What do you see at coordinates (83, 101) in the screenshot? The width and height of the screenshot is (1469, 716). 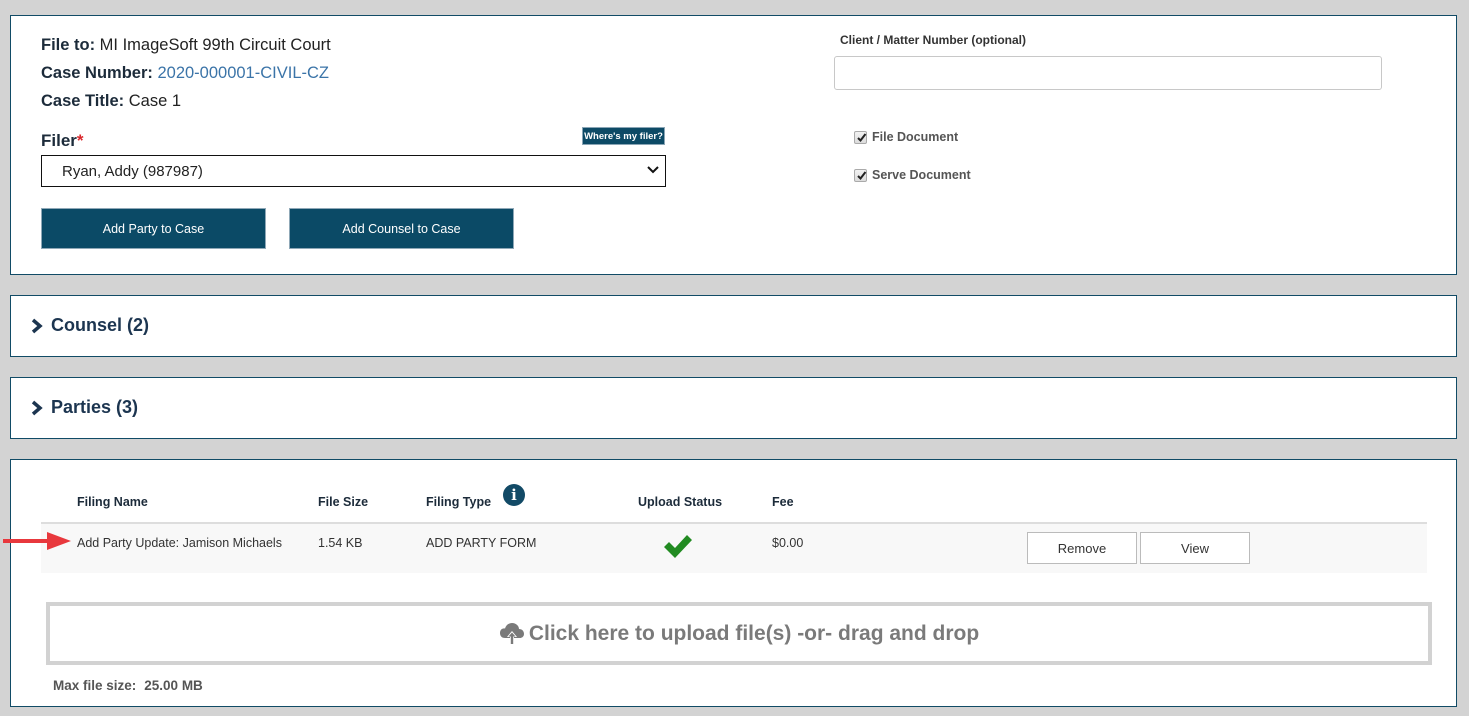 I see `case-title-label: Case Title:` at bounding box center [83, 101].